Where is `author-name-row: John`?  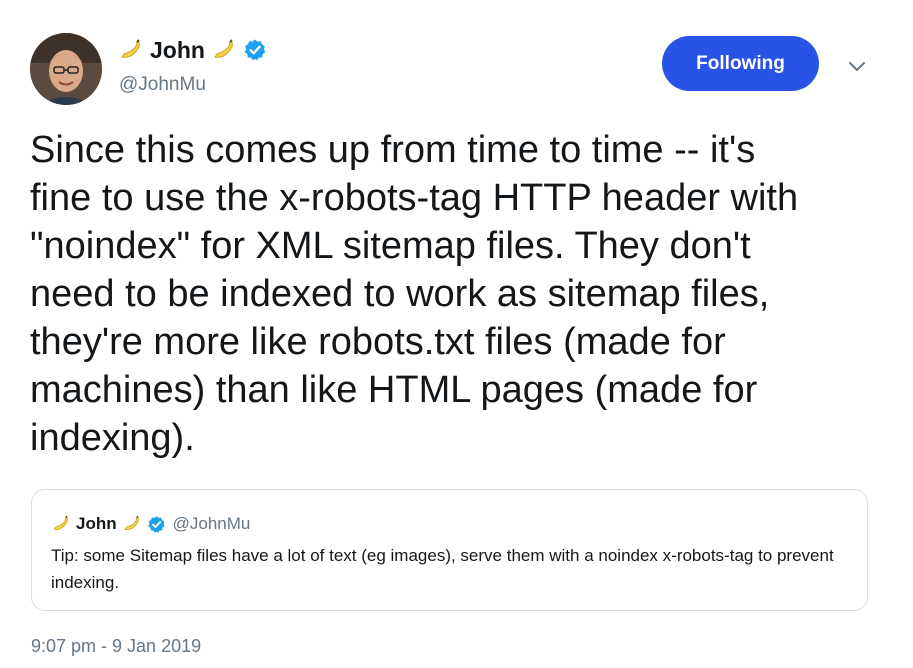 author-name-row: John is located at coordinates (192, 50).